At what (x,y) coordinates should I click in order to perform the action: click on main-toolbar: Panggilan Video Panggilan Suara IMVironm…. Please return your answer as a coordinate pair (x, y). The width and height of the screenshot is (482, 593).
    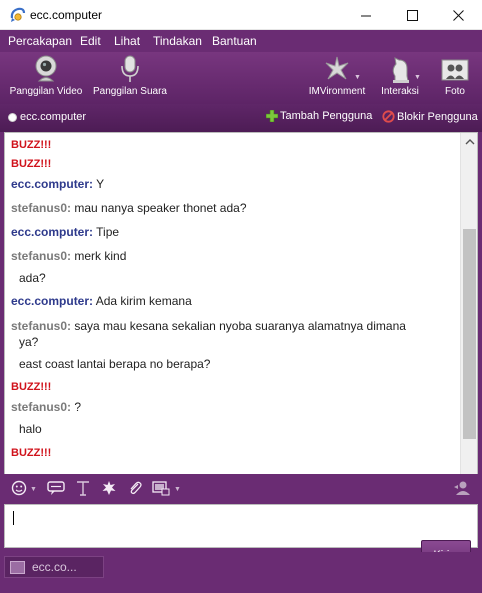
    Looking at the image, I should click on (241, 78).